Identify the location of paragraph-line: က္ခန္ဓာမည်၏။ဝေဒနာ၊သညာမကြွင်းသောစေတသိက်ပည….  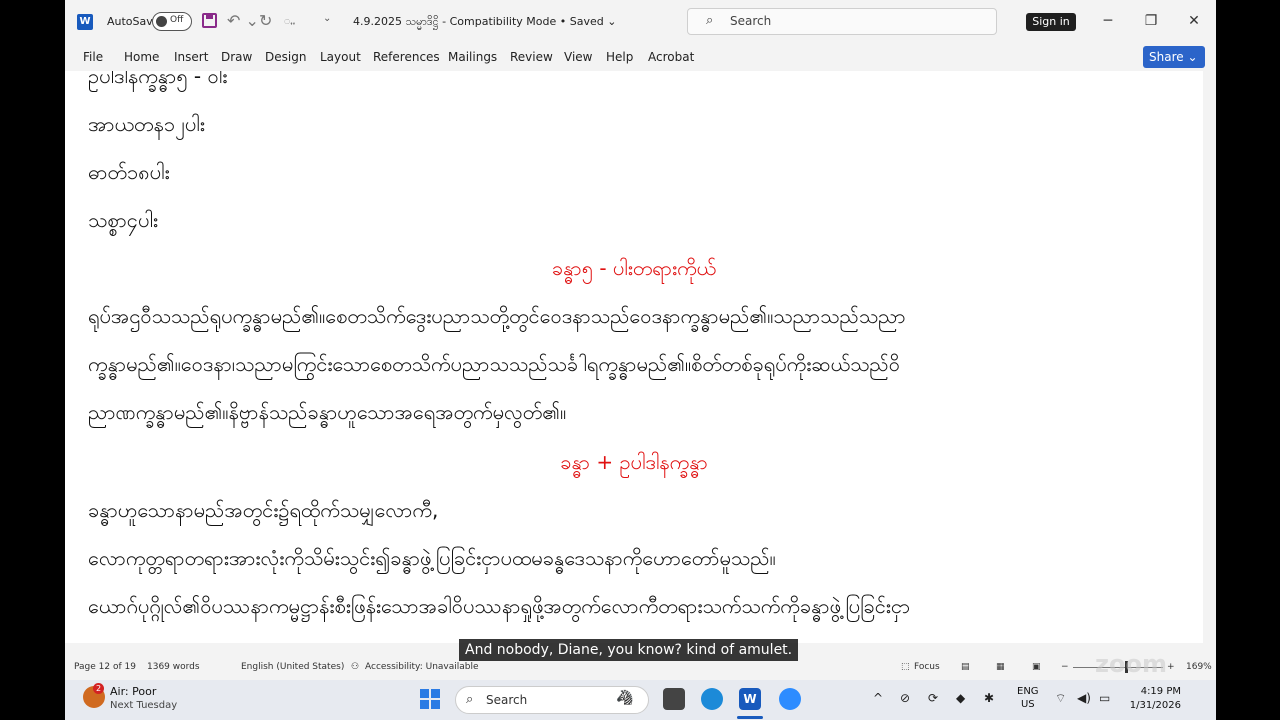
(494, 364).